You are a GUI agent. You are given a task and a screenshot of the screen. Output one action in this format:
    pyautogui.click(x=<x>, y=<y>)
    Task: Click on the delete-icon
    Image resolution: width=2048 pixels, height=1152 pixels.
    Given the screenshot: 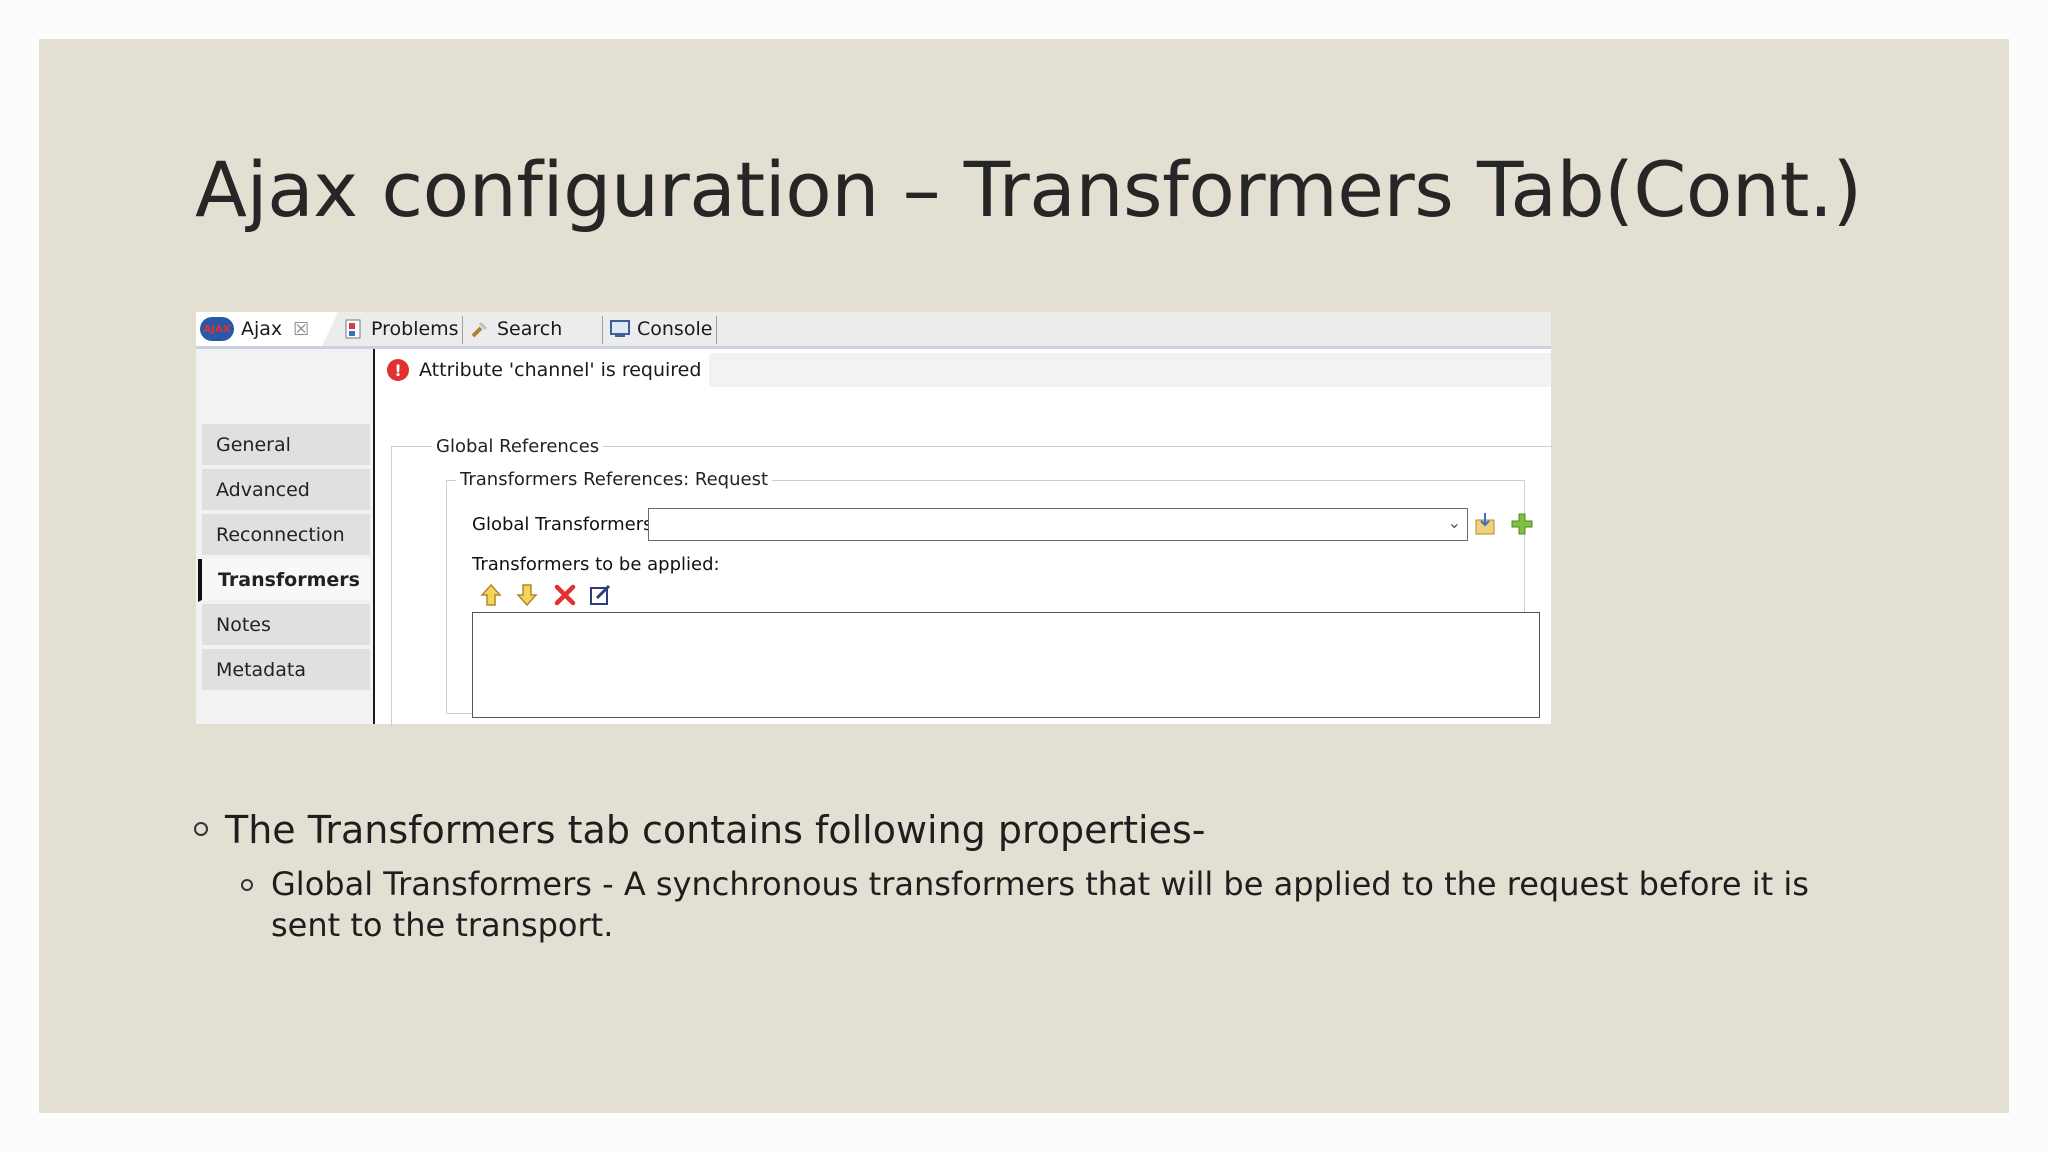 What is the action you would take?
    pyautogui.click(x=565, y=595)
    